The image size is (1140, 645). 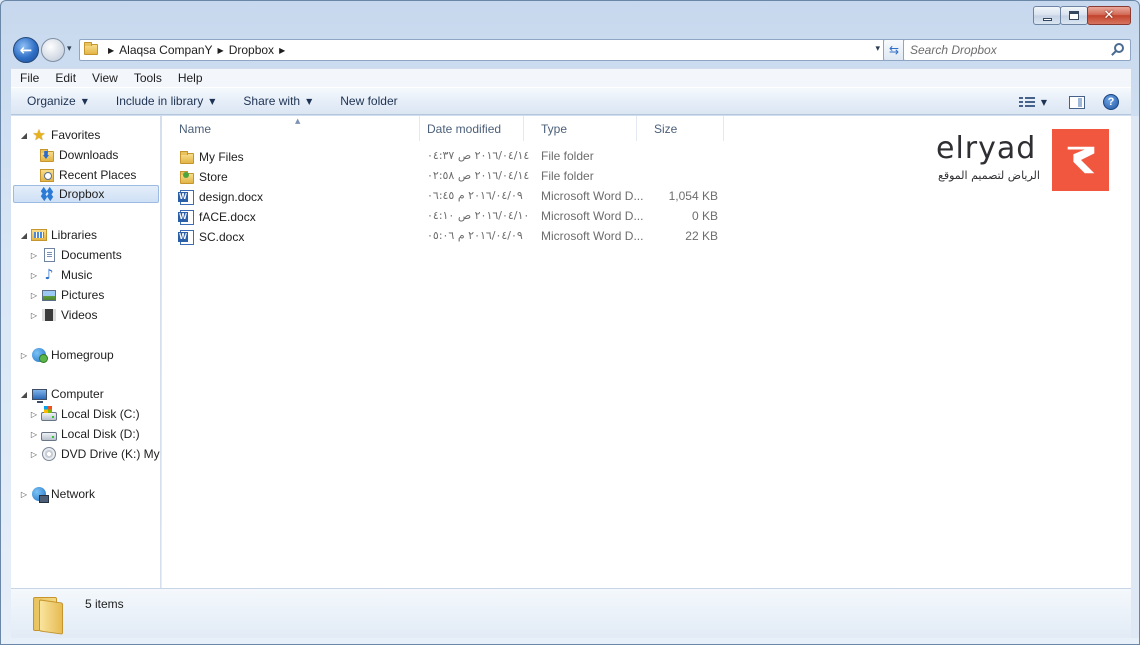 What do you see at coordinates (442, 176) in the screenshot?
I see `table-row: Store ٢٠١٦/٠٤/١٤ ص ٠٢:٥٨ File folder` at bounding box center [442, 176].